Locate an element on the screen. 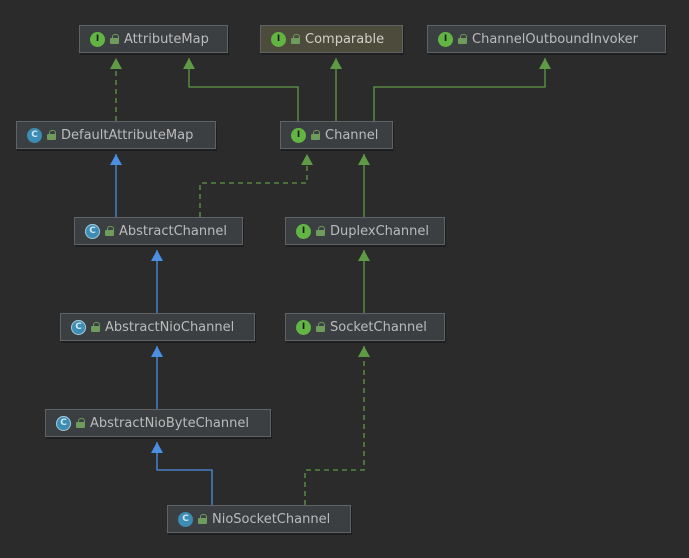 This screenshot has height=558, width=689. edge-default-attribute-map-to-attribute-map-arrowhead is located at coordinates (116, 63).